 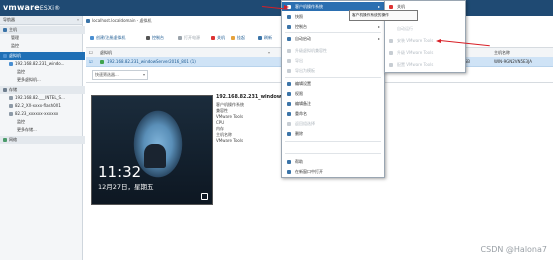 I want to click on toolbar-button: 挂起, so click(x=238, y=38).